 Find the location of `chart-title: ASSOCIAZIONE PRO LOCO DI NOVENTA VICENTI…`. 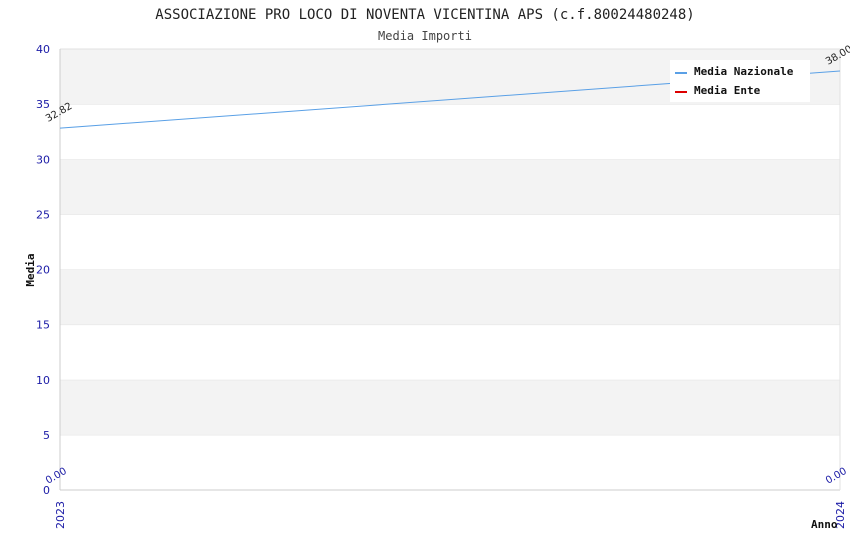

chart-title: ASSOCIAZIONE PRO LOCO DI NOVENTA VICENTI… is located at coordinates (424, 15).